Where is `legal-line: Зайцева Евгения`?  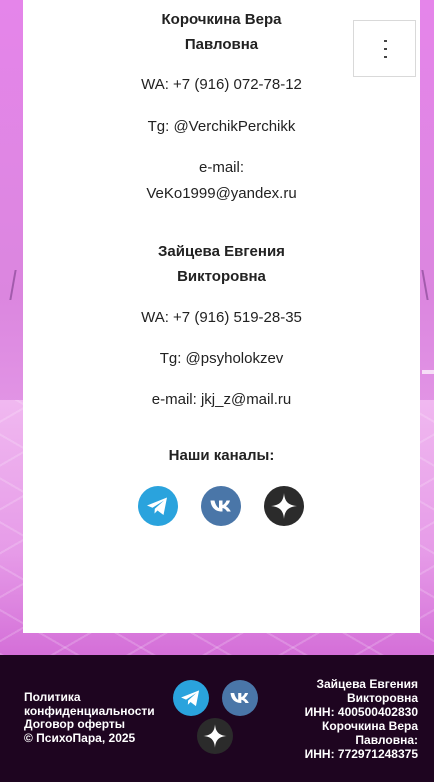 legal-line: Зайцева Евгения is located at coordinates (367, 684).